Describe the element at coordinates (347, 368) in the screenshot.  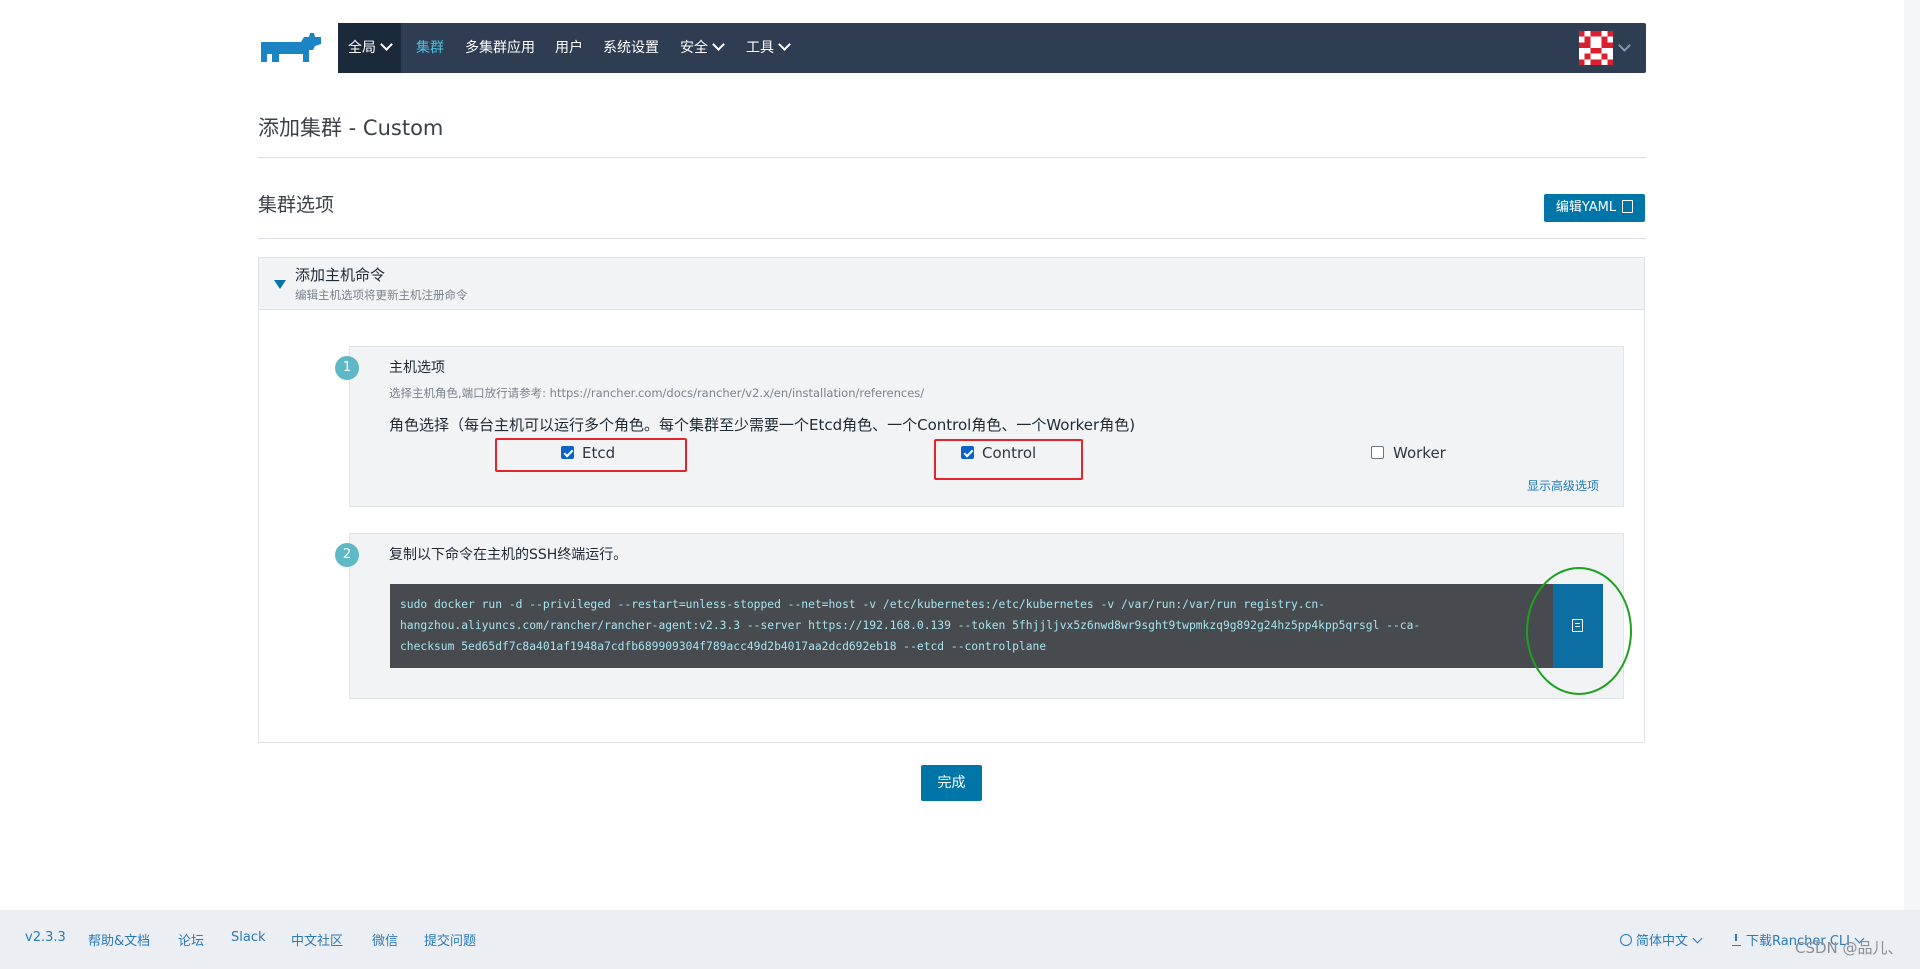
I see `step-number-badge: 1` at that location.